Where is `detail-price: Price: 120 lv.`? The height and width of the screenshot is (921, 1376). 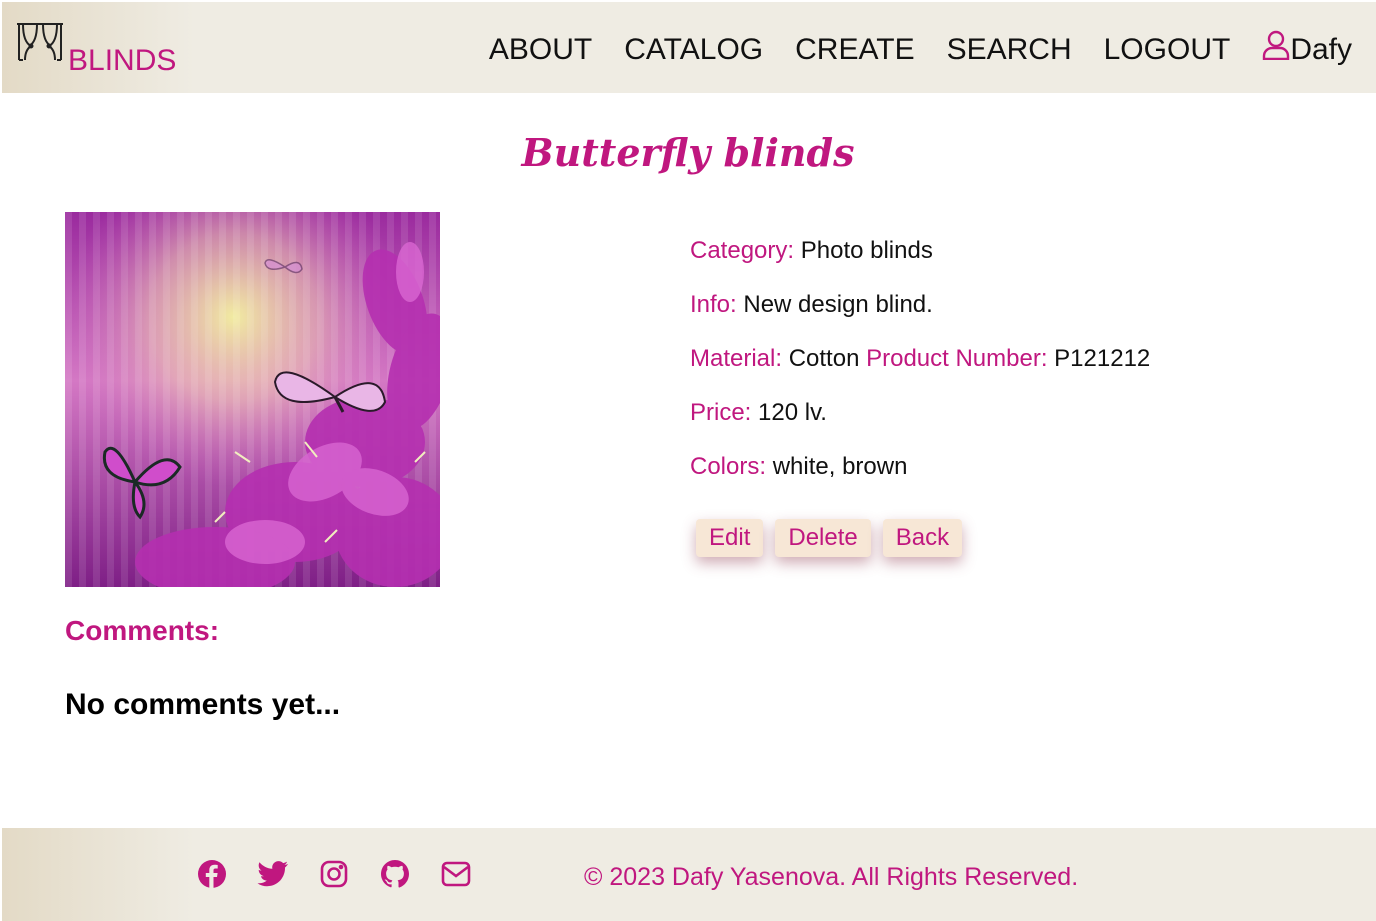 detail-price: Price: 120 lv. is located at coordinates (920, 413).